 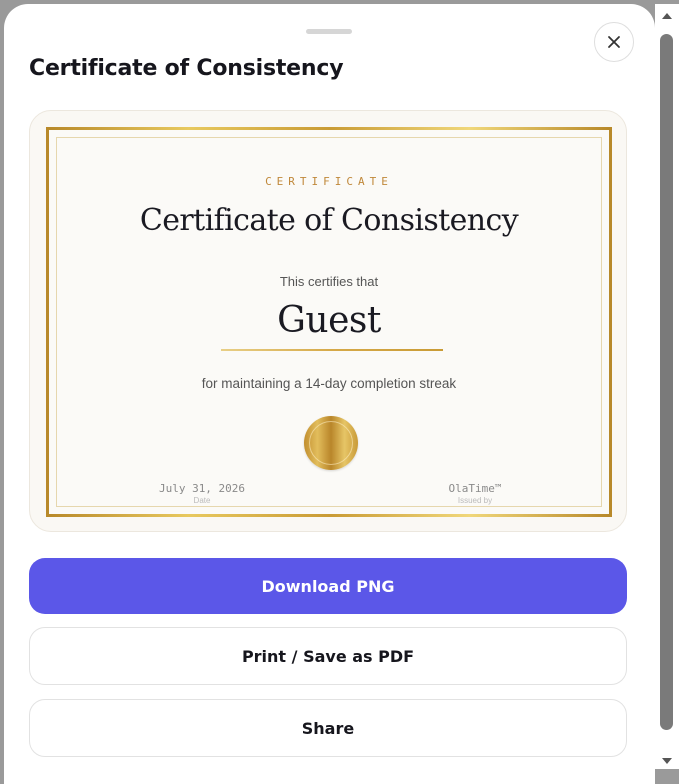 What do you see at coordinates (475, 488) in the screenshot?
I see `issuer-value: OlaTime™` at bounding box center [475, 488].